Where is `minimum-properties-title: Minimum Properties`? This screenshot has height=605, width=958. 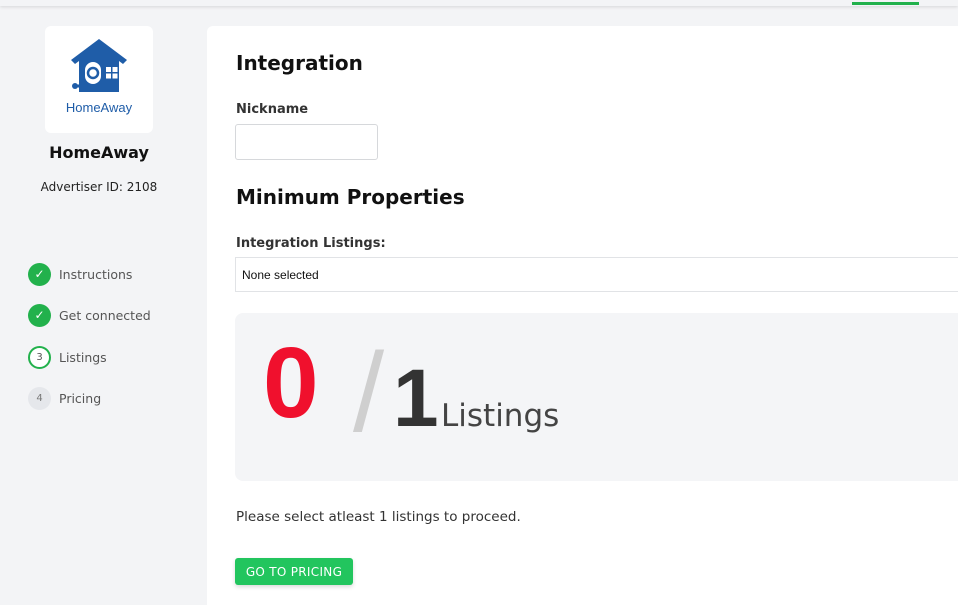
minimum-properties-title: Minimum Properties is located at coordinates (350, 197).